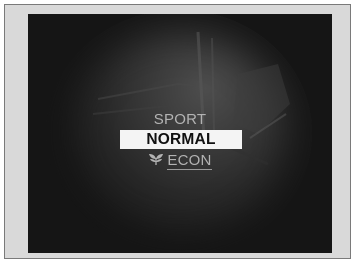 Image resolution: width=357 pixels, height=265 pixels. I want to click on menu-item-econ: ECON, so click(180, 161).